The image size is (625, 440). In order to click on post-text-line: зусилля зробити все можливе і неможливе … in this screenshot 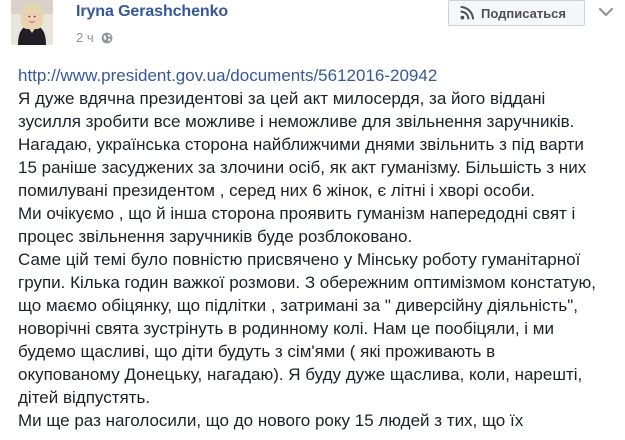, I will do `click(296, 121)`.